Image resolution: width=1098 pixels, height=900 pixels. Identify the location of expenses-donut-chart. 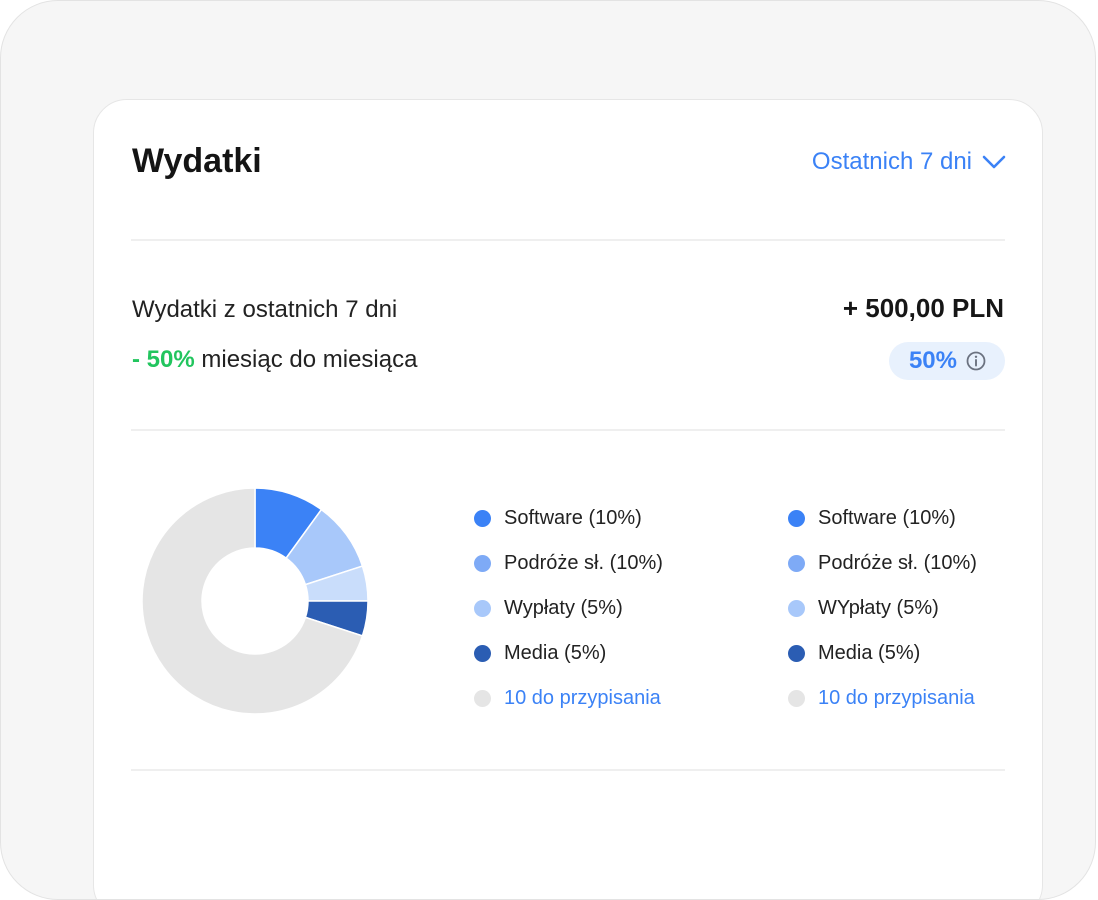
(255, 601).